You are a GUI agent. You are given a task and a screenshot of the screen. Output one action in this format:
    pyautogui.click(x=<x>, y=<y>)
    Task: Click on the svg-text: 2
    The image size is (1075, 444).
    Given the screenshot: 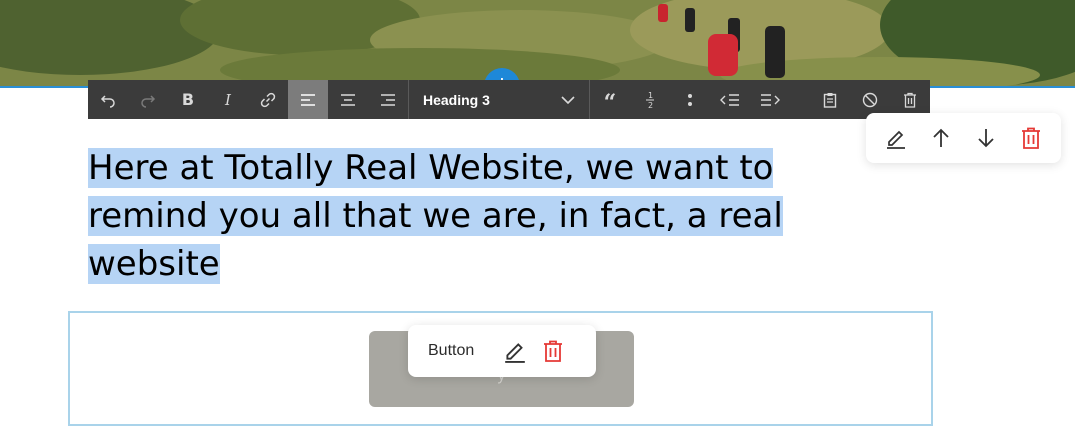 What is the action you would take?
    pyautogui.click(x=650, y=105)
    